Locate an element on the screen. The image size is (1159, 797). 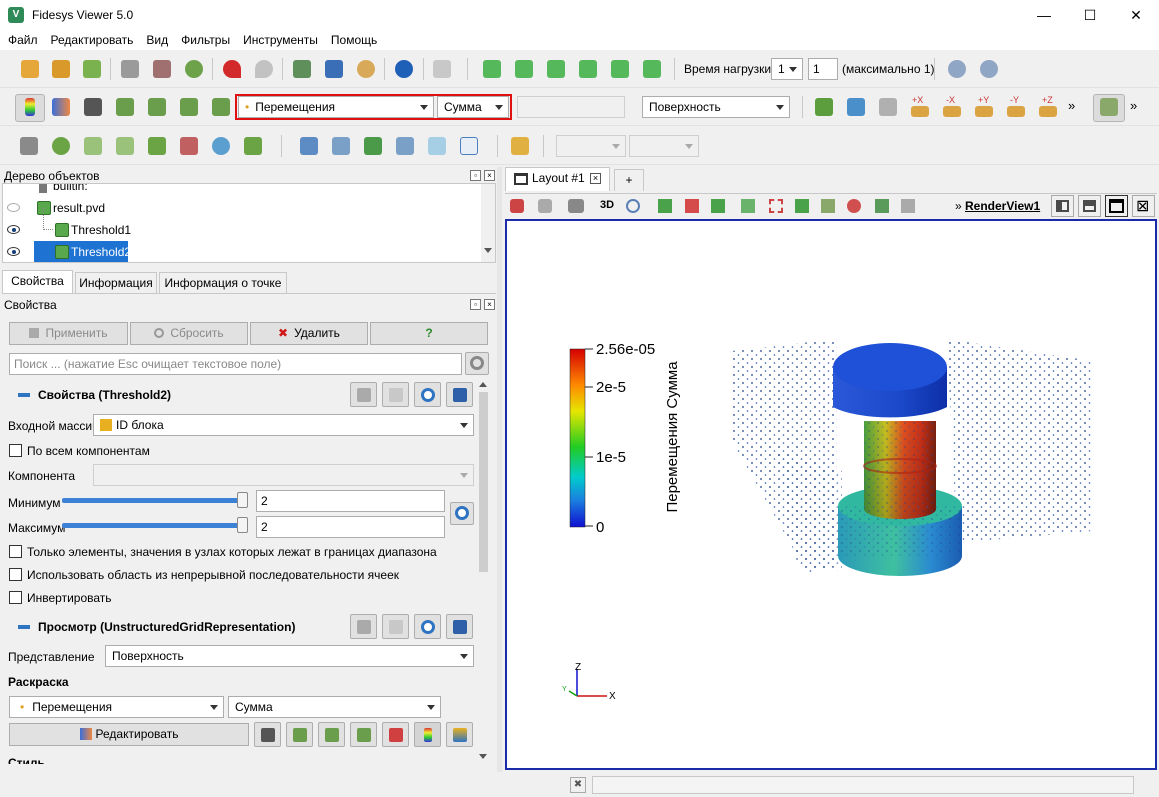
clip-button is located at coordinates (93, 146).